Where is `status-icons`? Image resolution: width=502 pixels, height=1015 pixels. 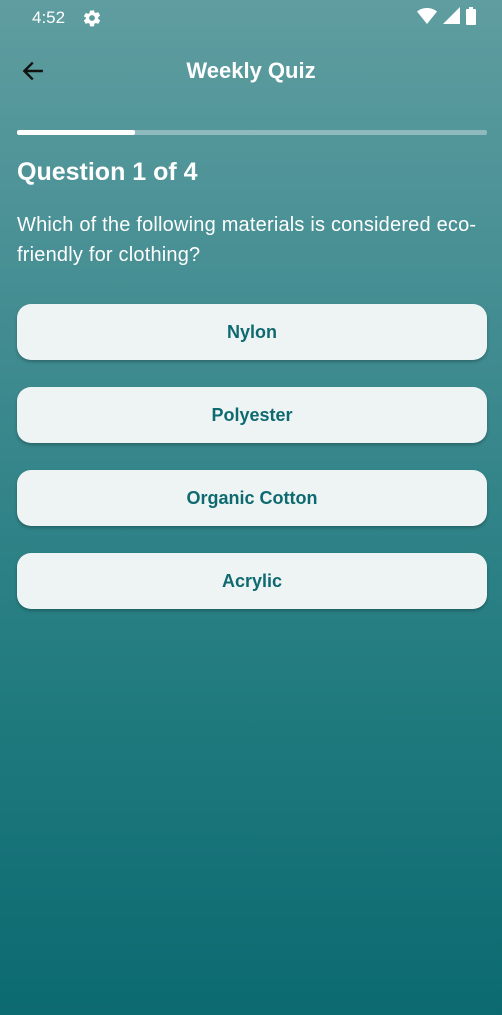 status-icons is located at coordinates (446, 18).